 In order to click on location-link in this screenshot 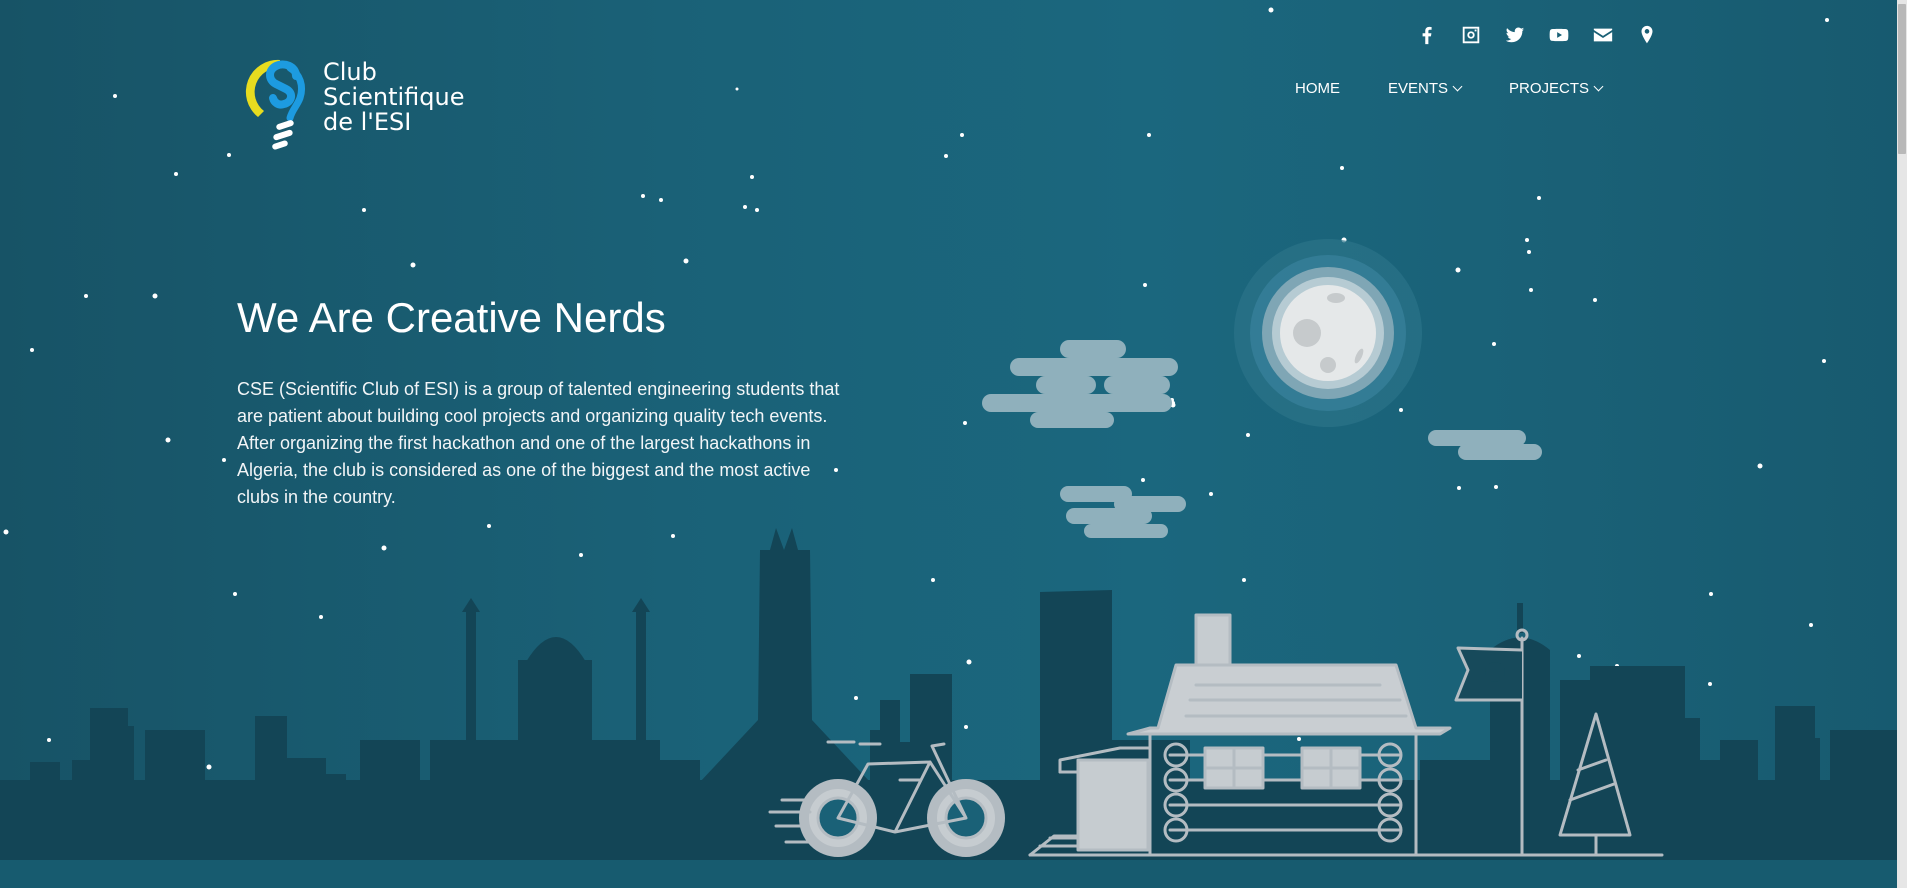, I will do `click(1647, 38)`.